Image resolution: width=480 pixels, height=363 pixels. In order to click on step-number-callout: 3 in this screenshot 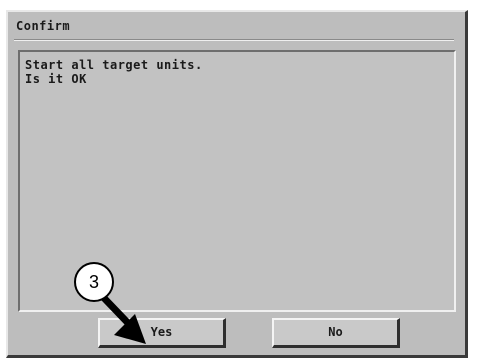, I will do `click(94, 282)`.